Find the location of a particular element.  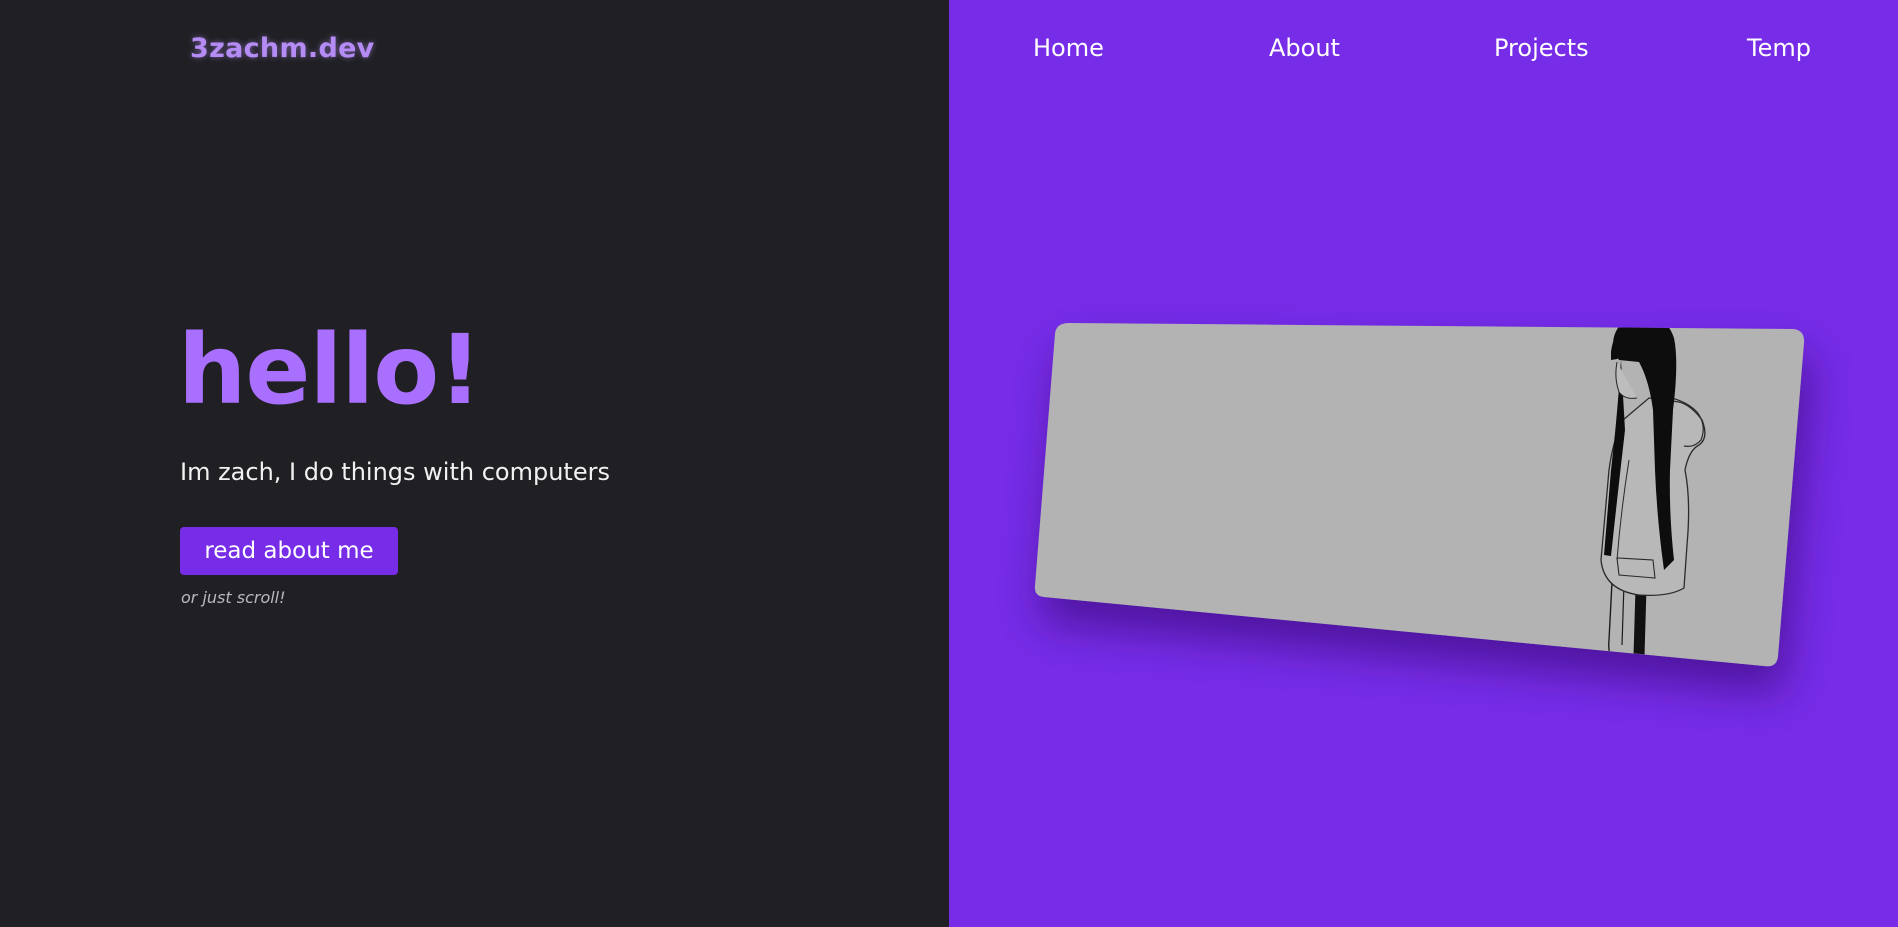

scroll-hint: or just scroll! is located at coordinates (233, 597).